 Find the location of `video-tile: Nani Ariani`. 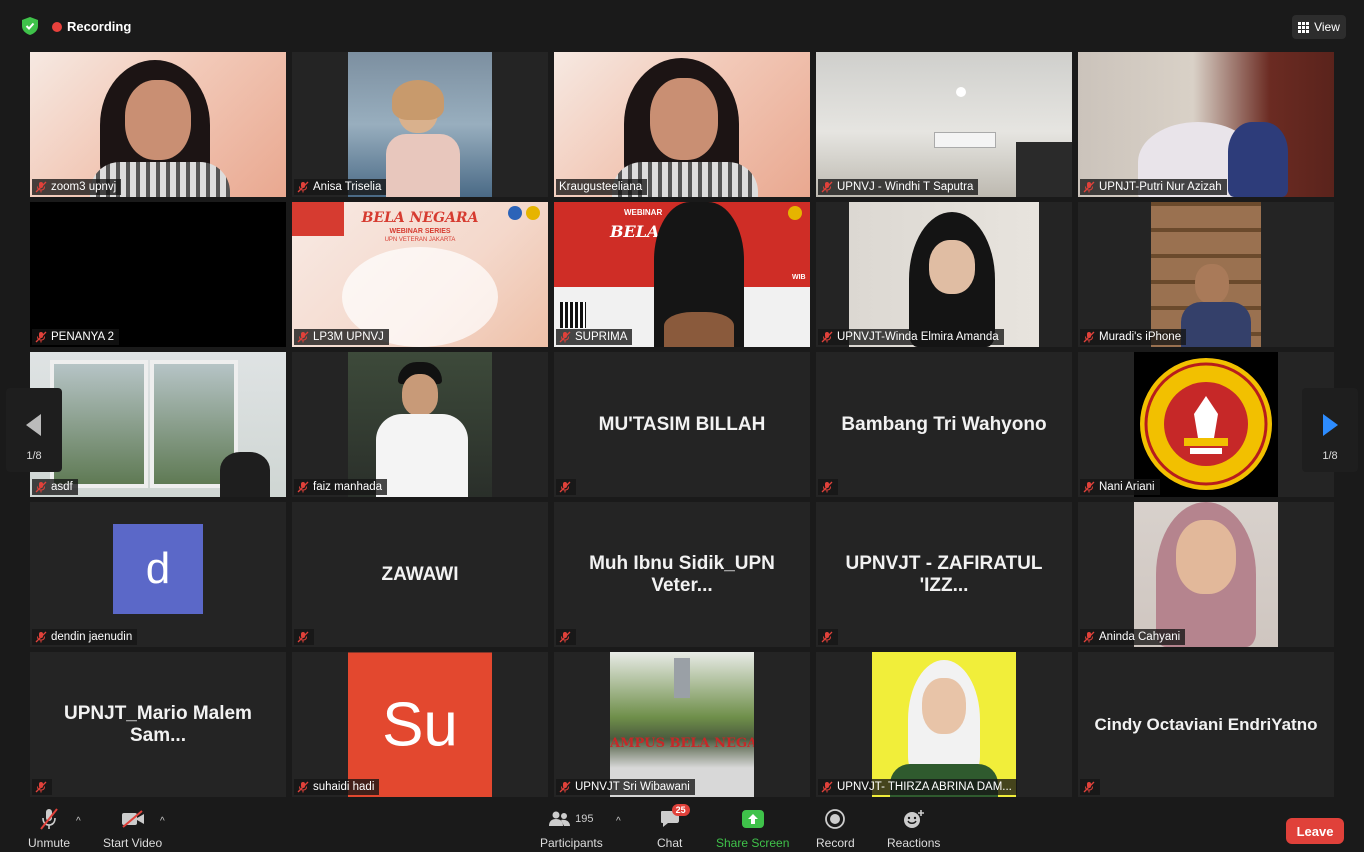

video-tile: Nani Ariani is located at coordinates (1206, 424).